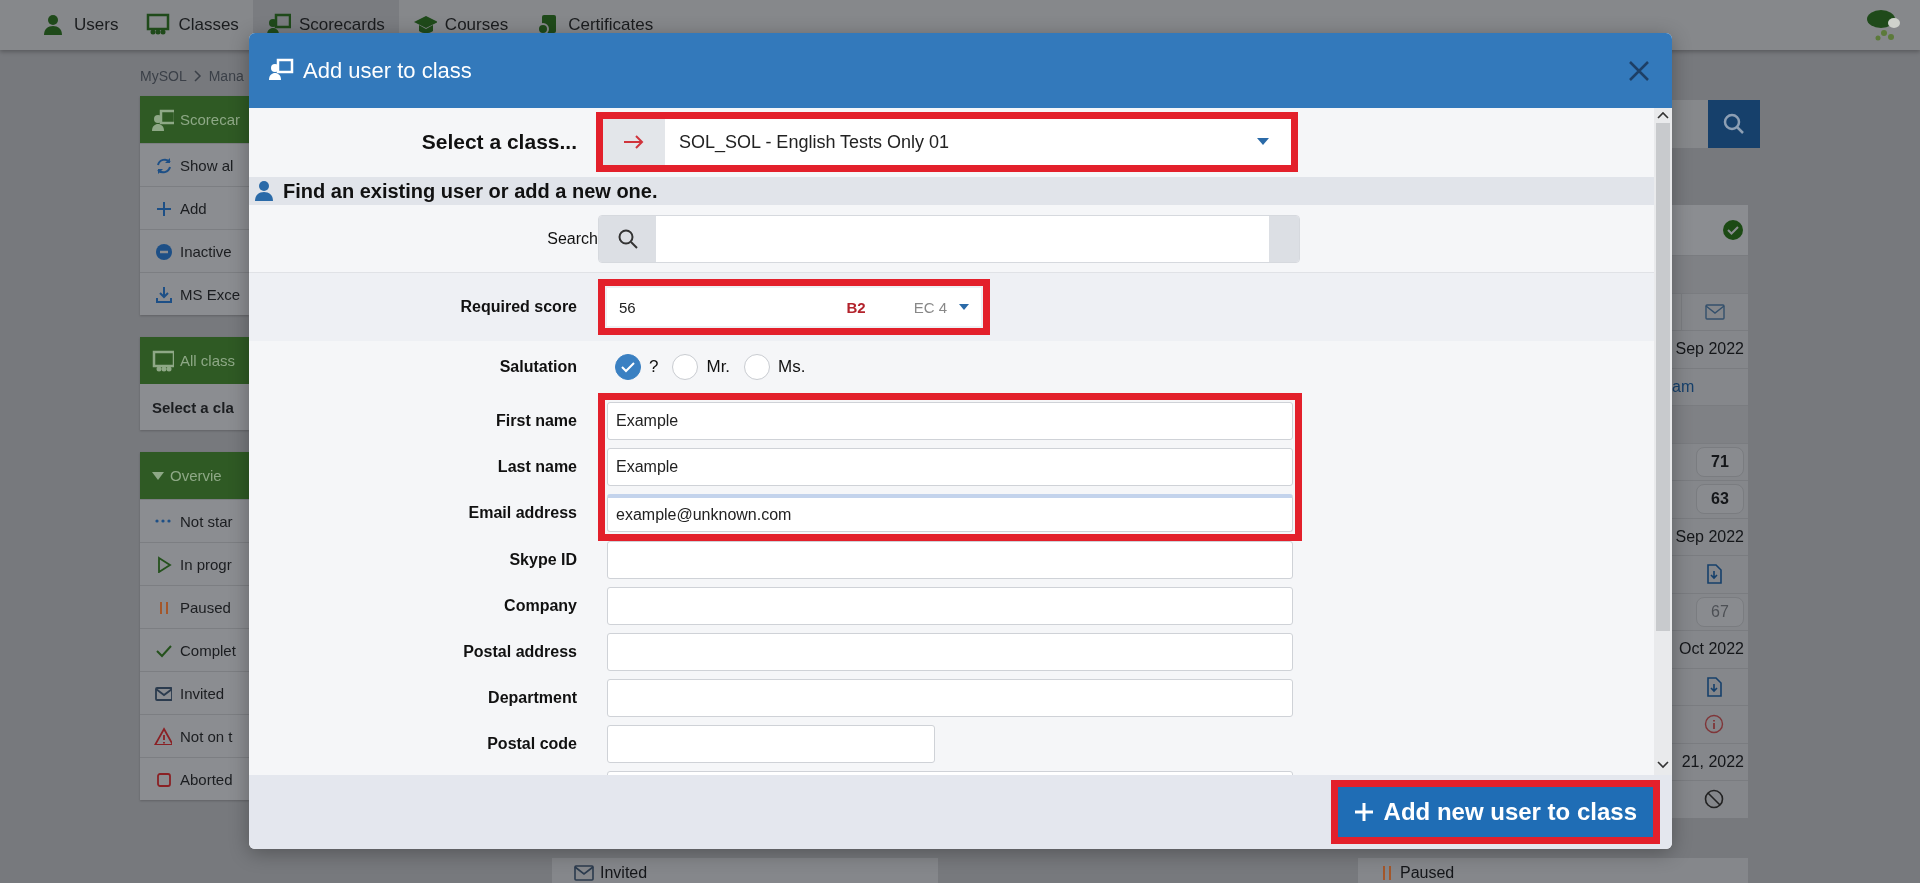 The height and width of the screenshot is (883, 1920). Describe the element at coordinates (540, 606) in the screenshot. I see `field-label: Company` at that location.